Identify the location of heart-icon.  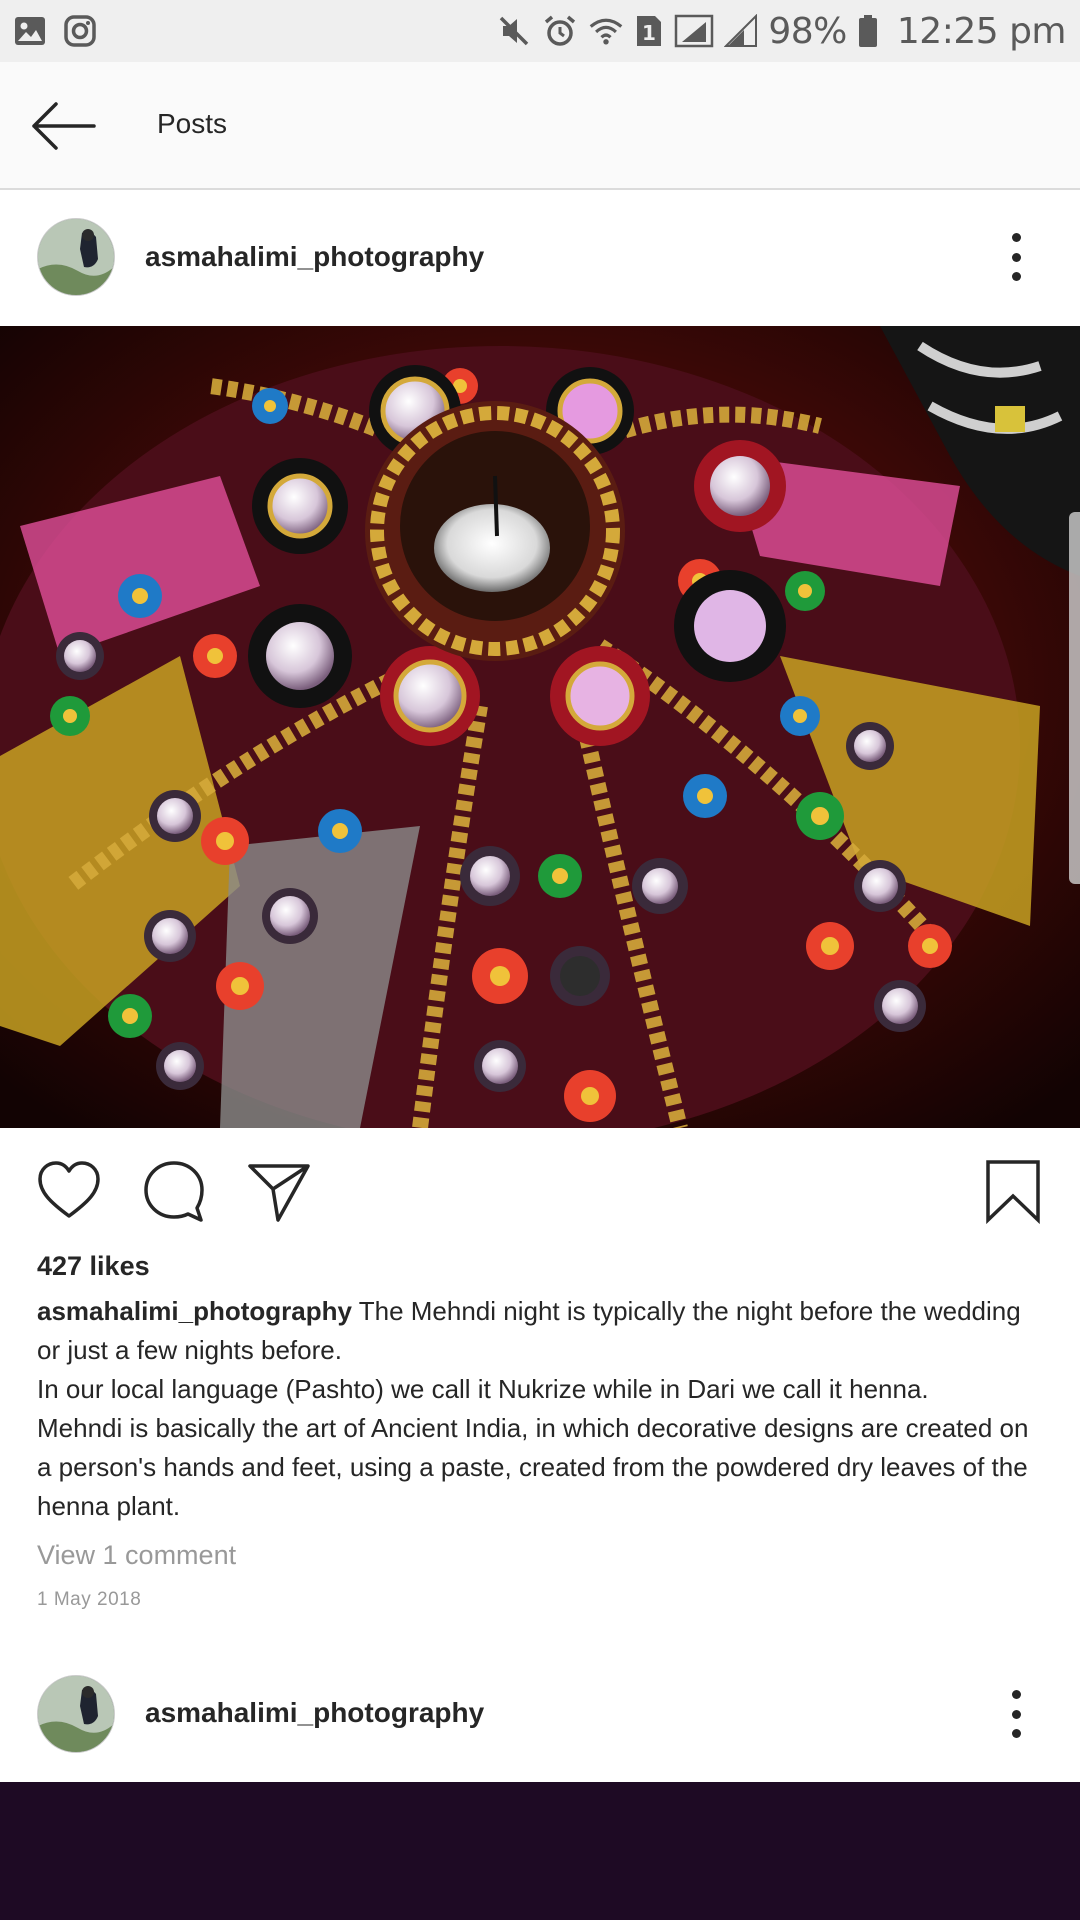
(69, 1191).